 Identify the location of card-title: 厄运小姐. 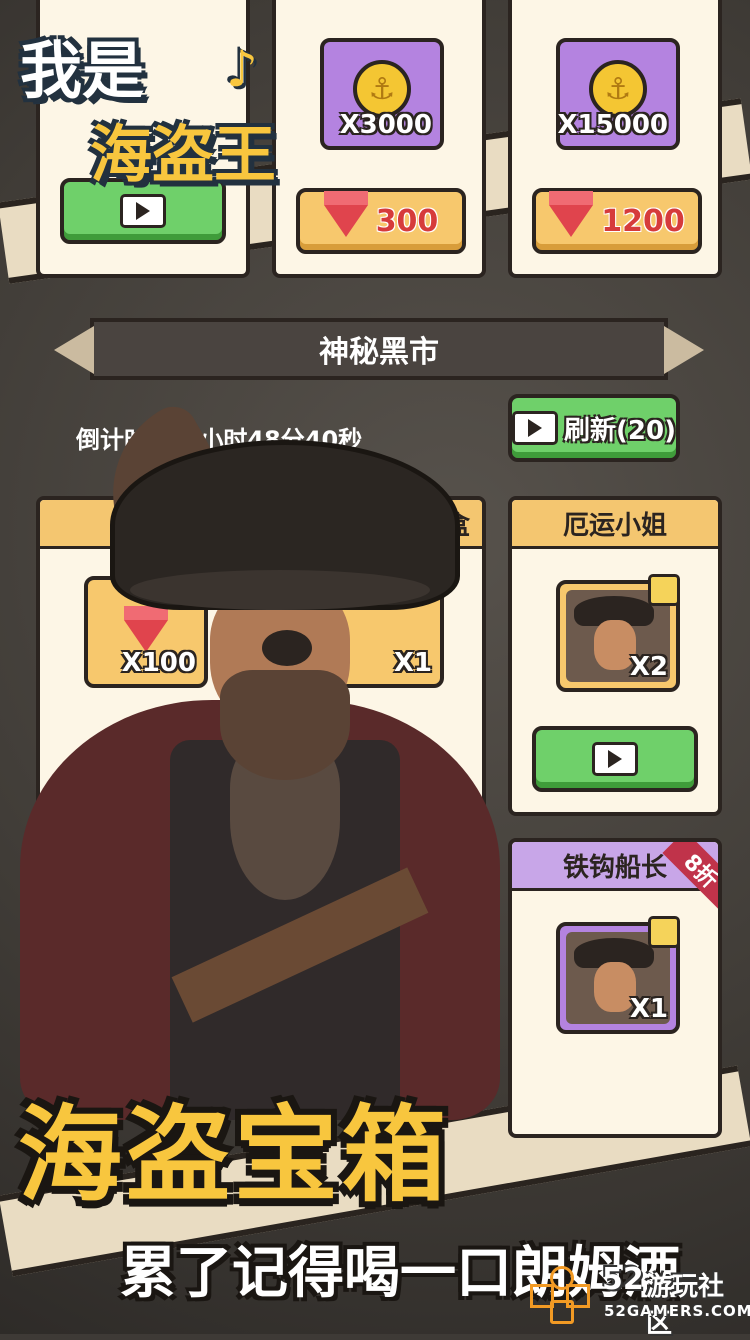
(615, 524).